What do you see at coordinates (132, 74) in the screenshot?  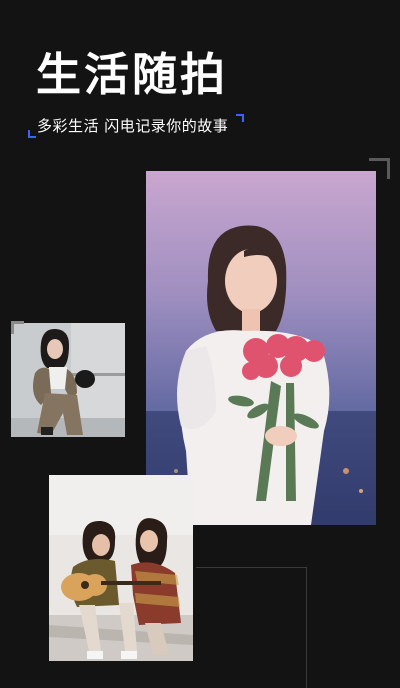 I see `page-title: 生活随拍` at bounding box center [132, 74].